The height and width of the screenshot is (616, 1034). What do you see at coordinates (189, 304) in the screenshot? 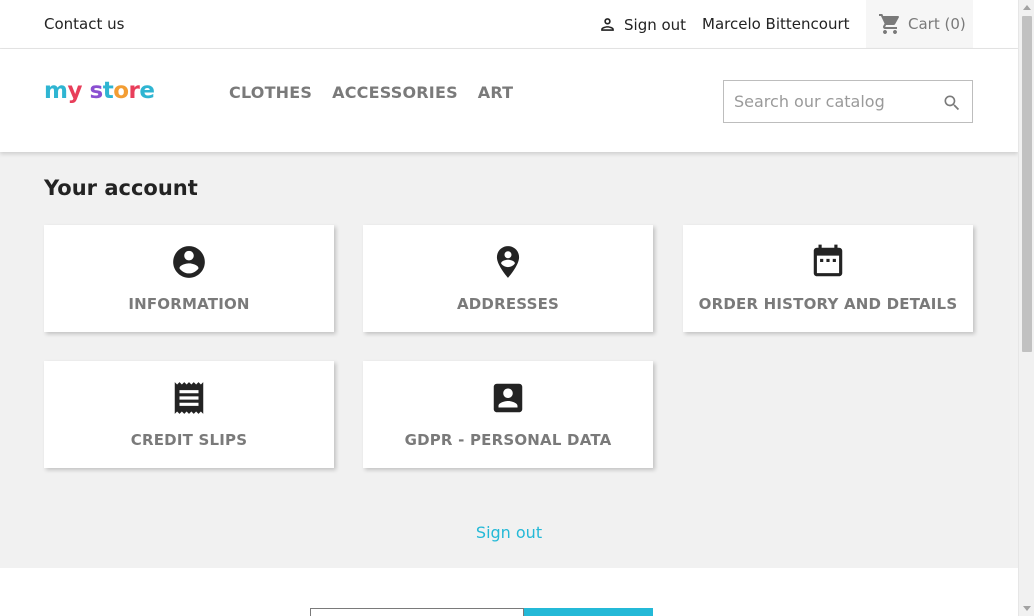
I see `card-label: INFORMATION` at bounding box center [189, 304].